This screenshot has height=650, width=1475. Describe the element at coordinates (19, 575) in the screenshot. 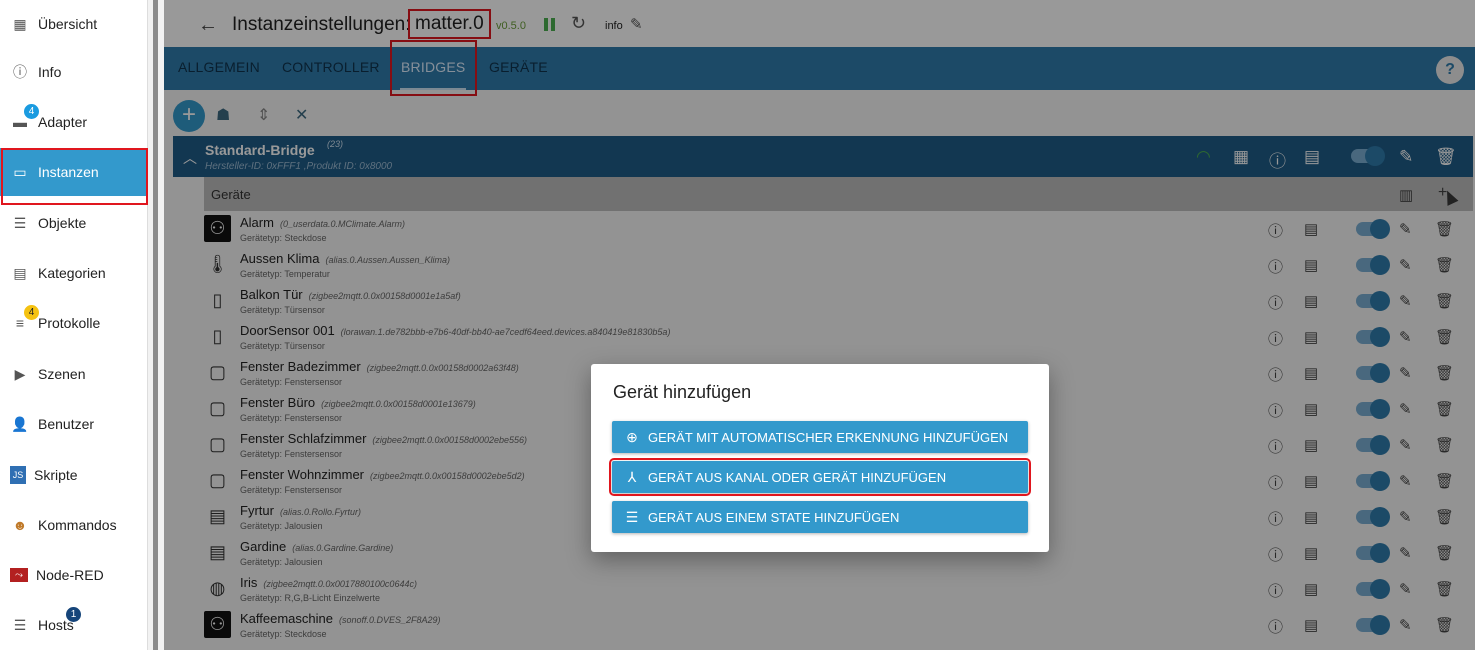

I see `node-red-icon: ⤳` at that location.